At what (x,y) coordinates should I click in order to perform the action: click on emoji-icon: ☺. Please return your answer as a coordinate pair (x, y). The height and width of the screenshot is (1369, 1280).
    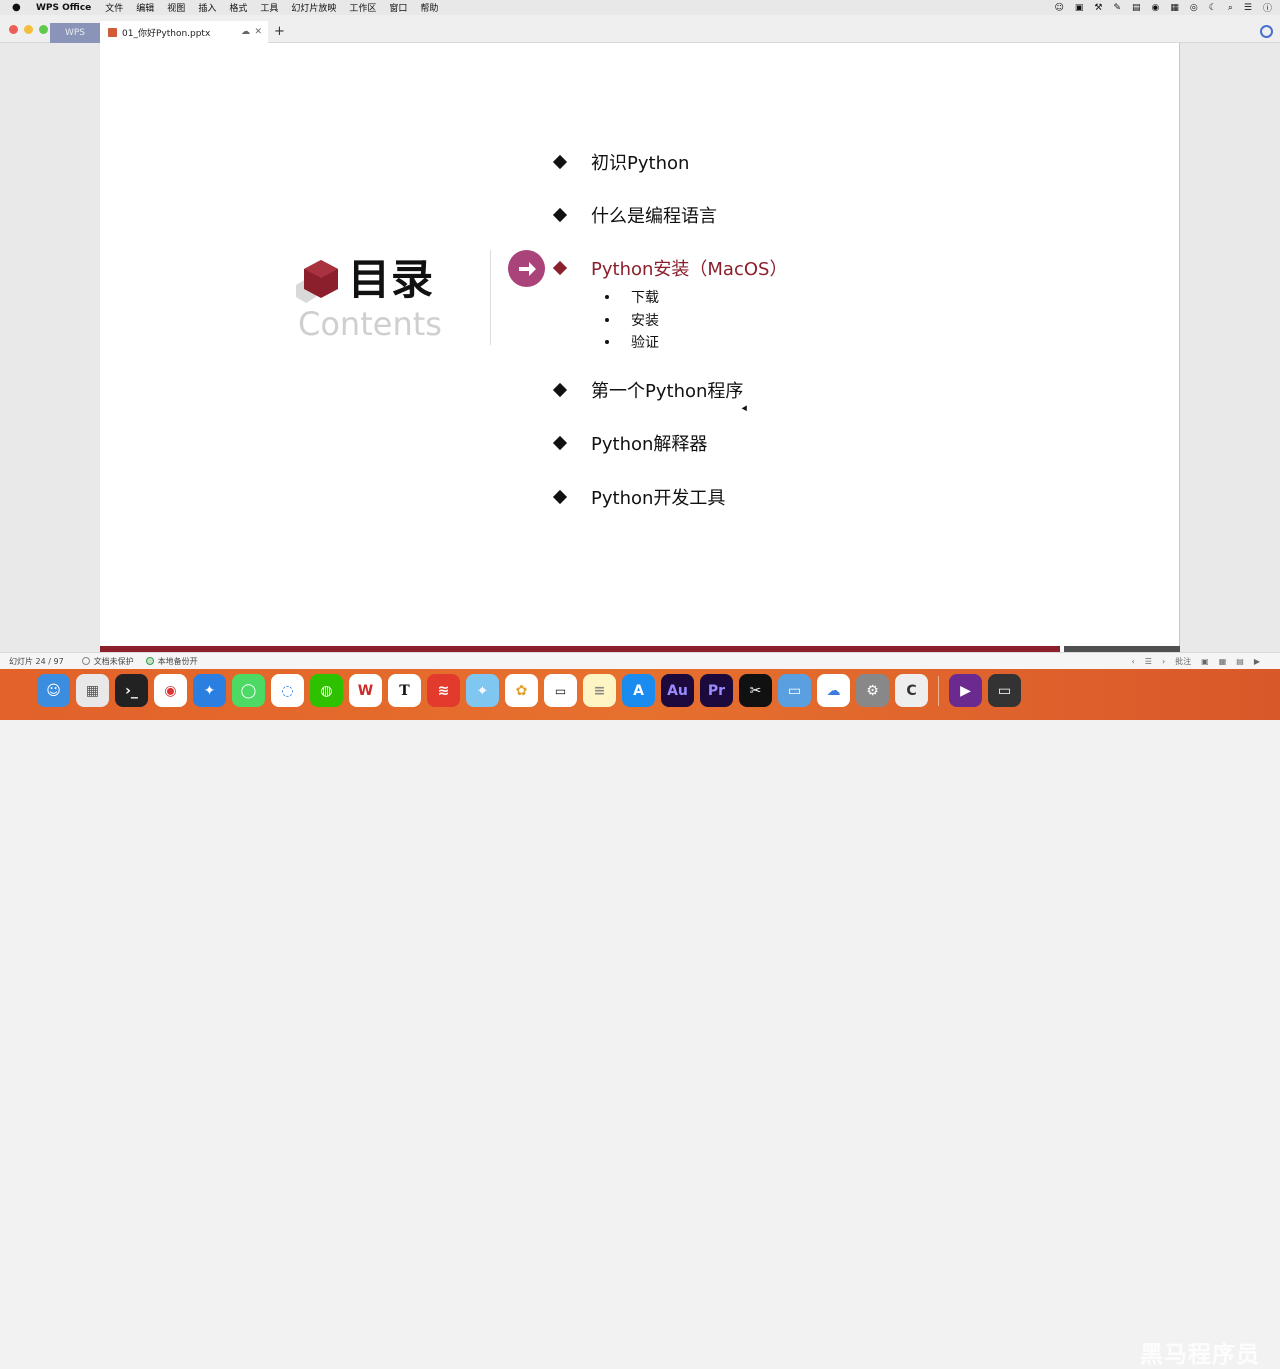
    Looking at the image, I should click on (1059, 8).